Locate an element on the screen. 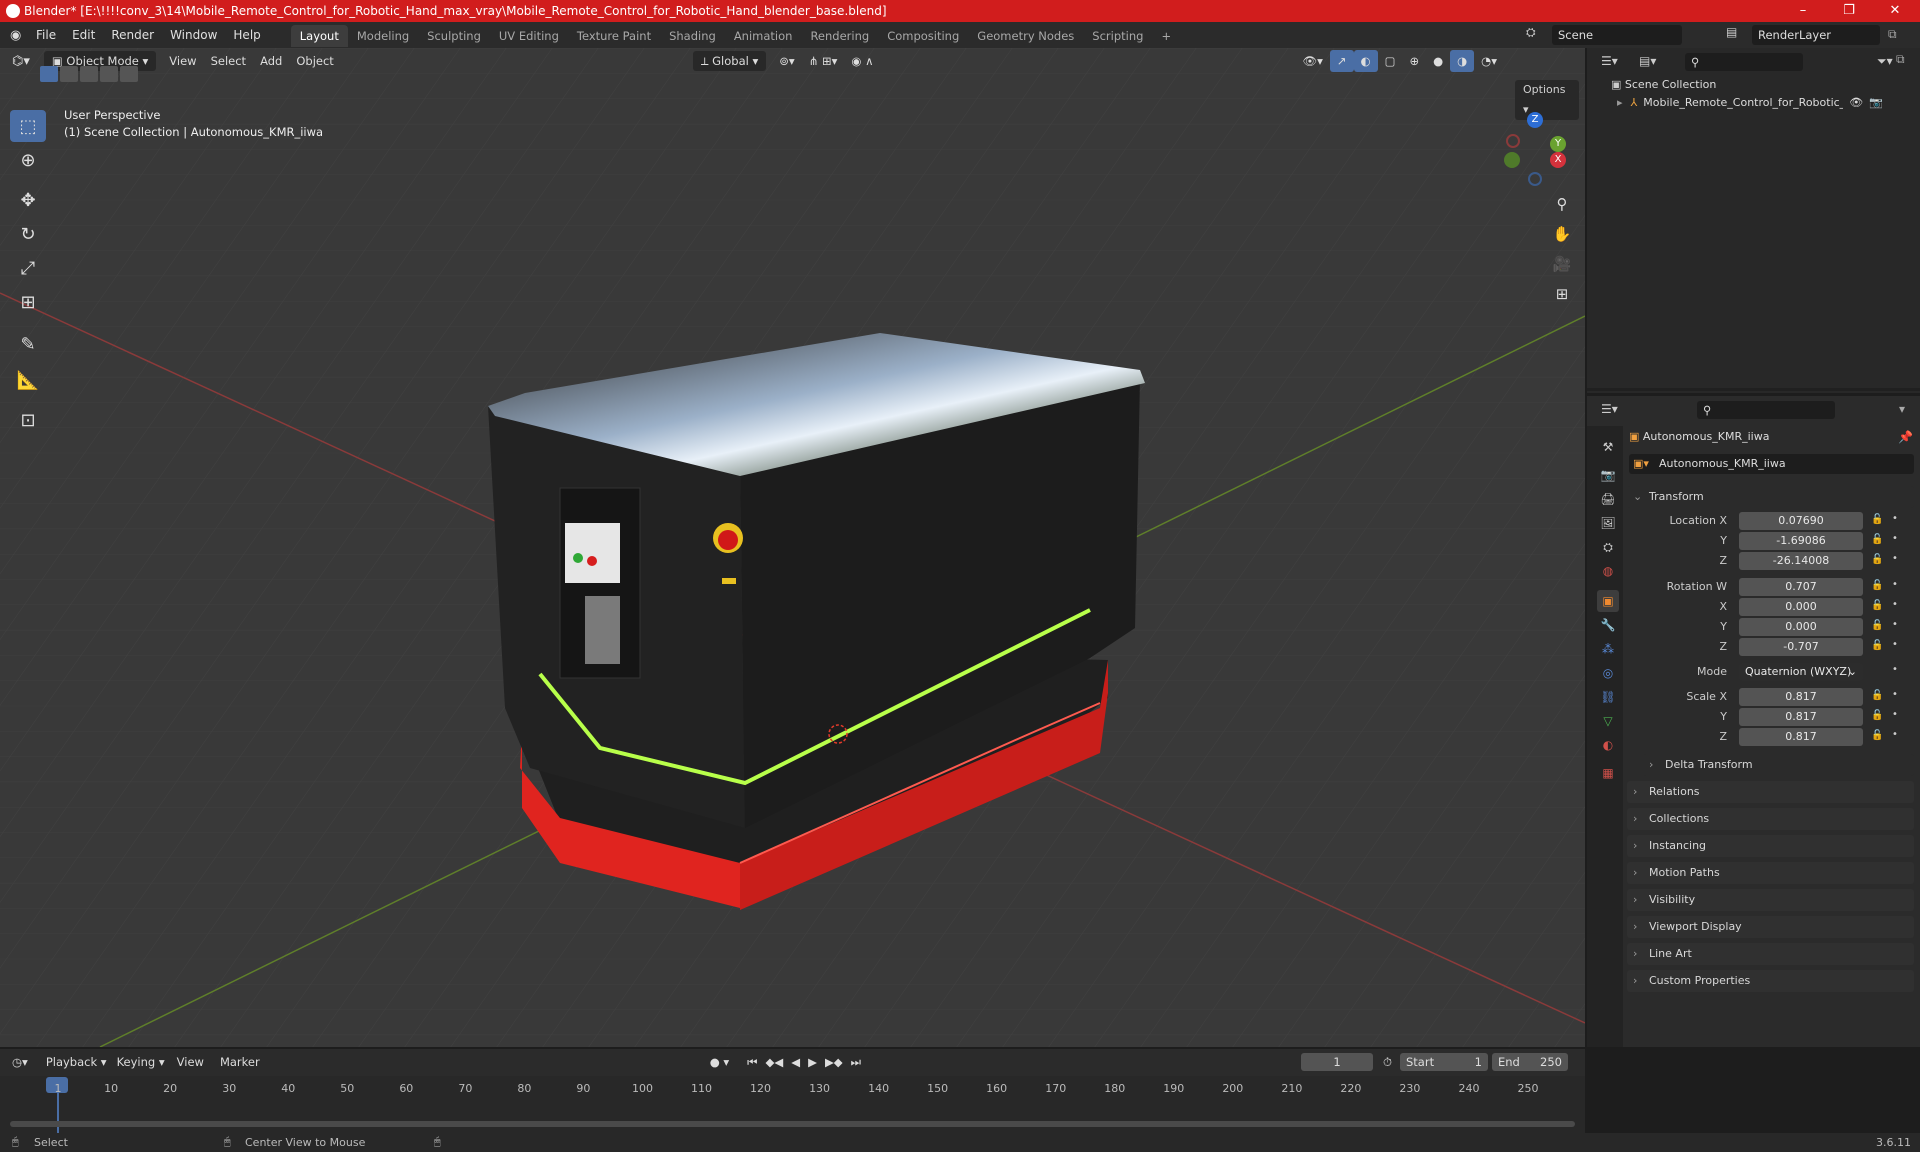 This screenshot has width=1920, height=1152. output-tab-icon: 🖨 is located at coordinates (1608, 499).